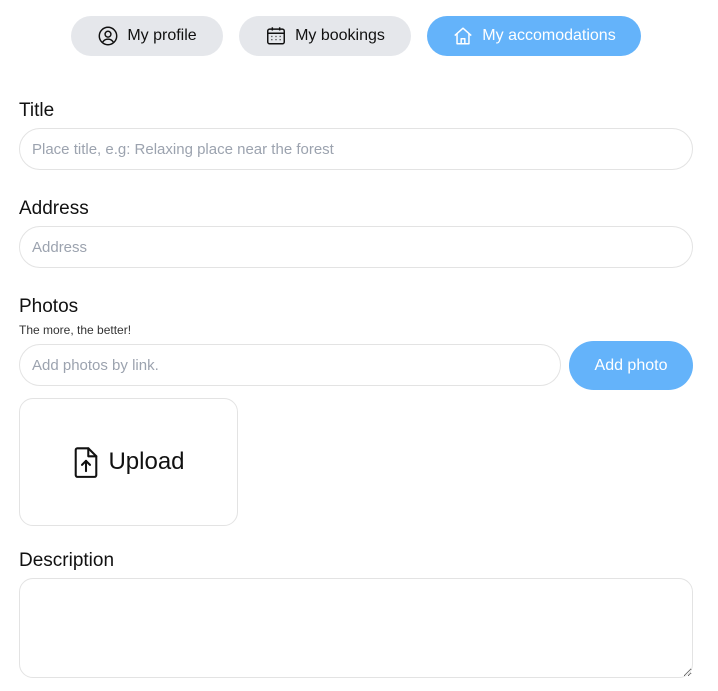 The width and height of the screenshot is (718, 691). What do you see at coordinates (37, 110) in the screenshot?
I see `title-label: Title` at bounding box center [37, 110].